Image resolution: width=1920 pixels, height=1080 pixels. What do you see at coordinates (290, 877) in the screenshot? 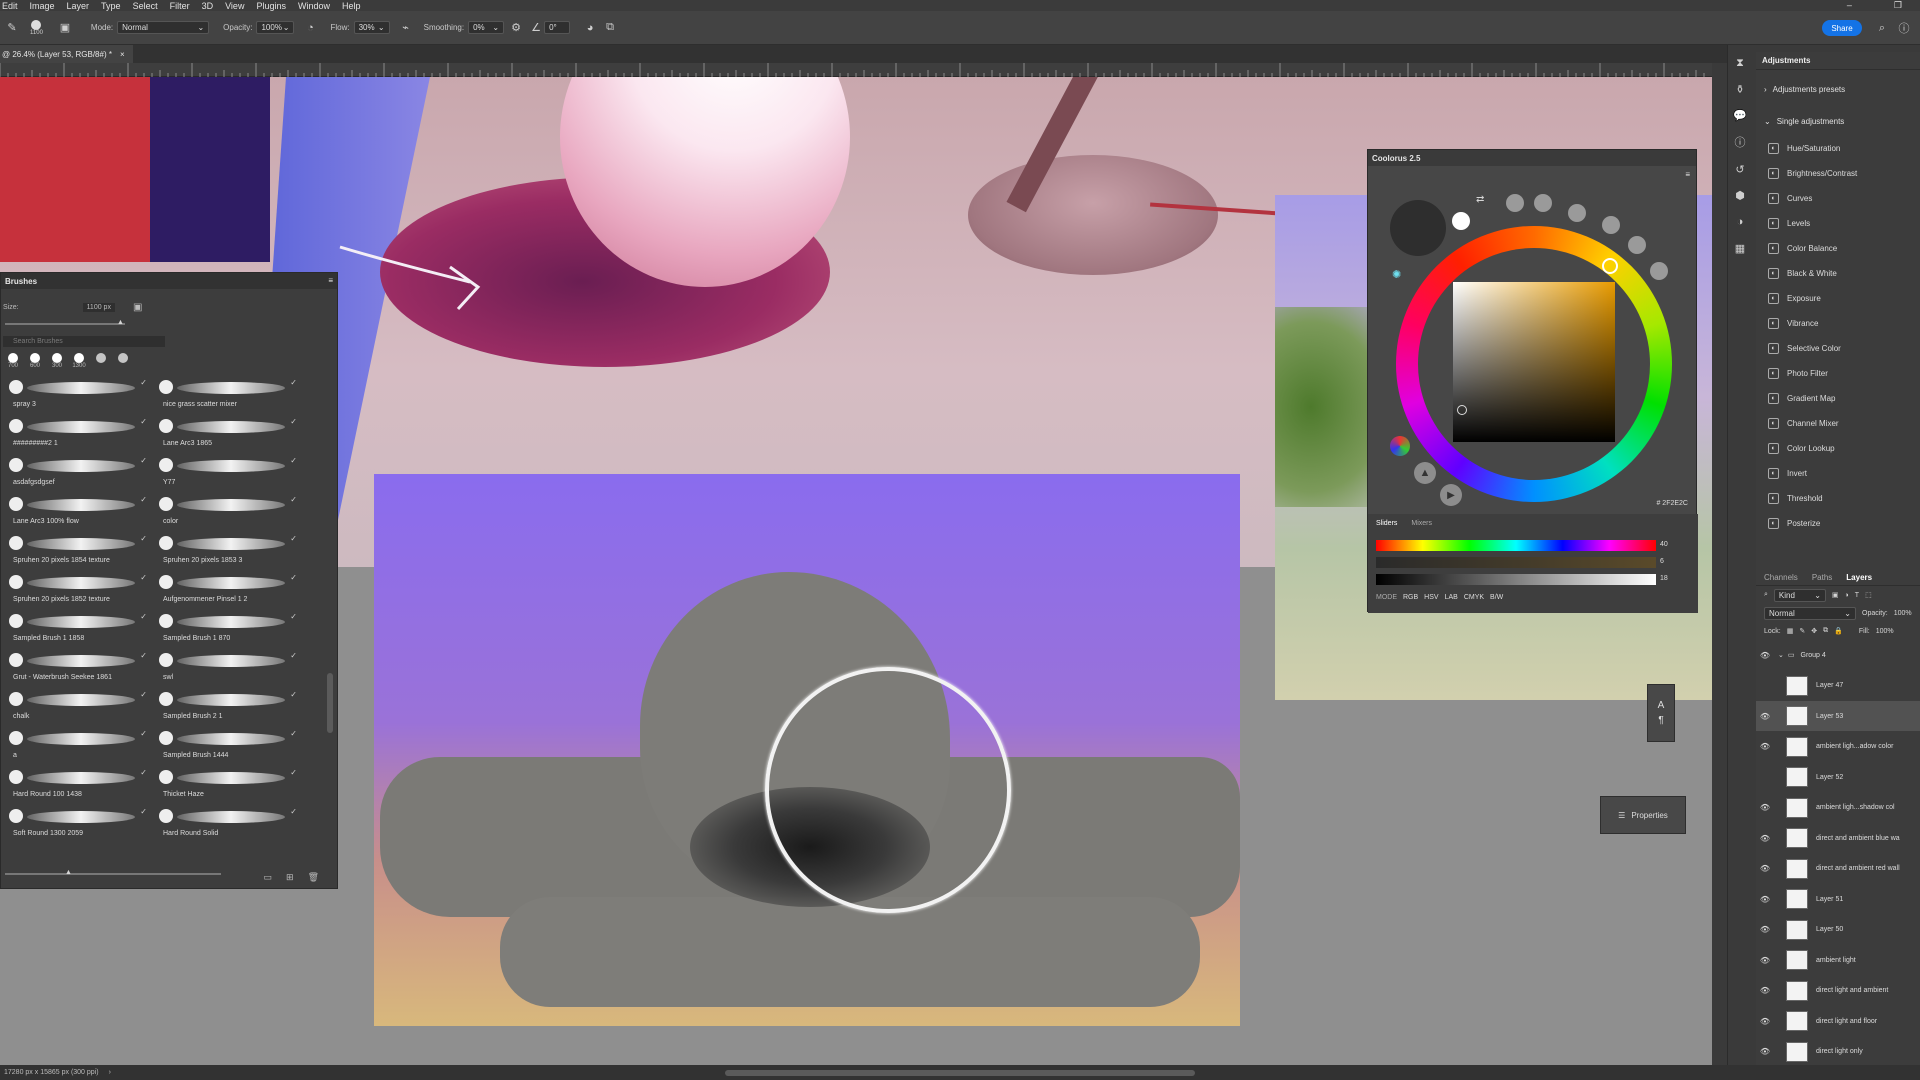
I see `add-brush-icon: ⊞` at bounding box center [290, 877].